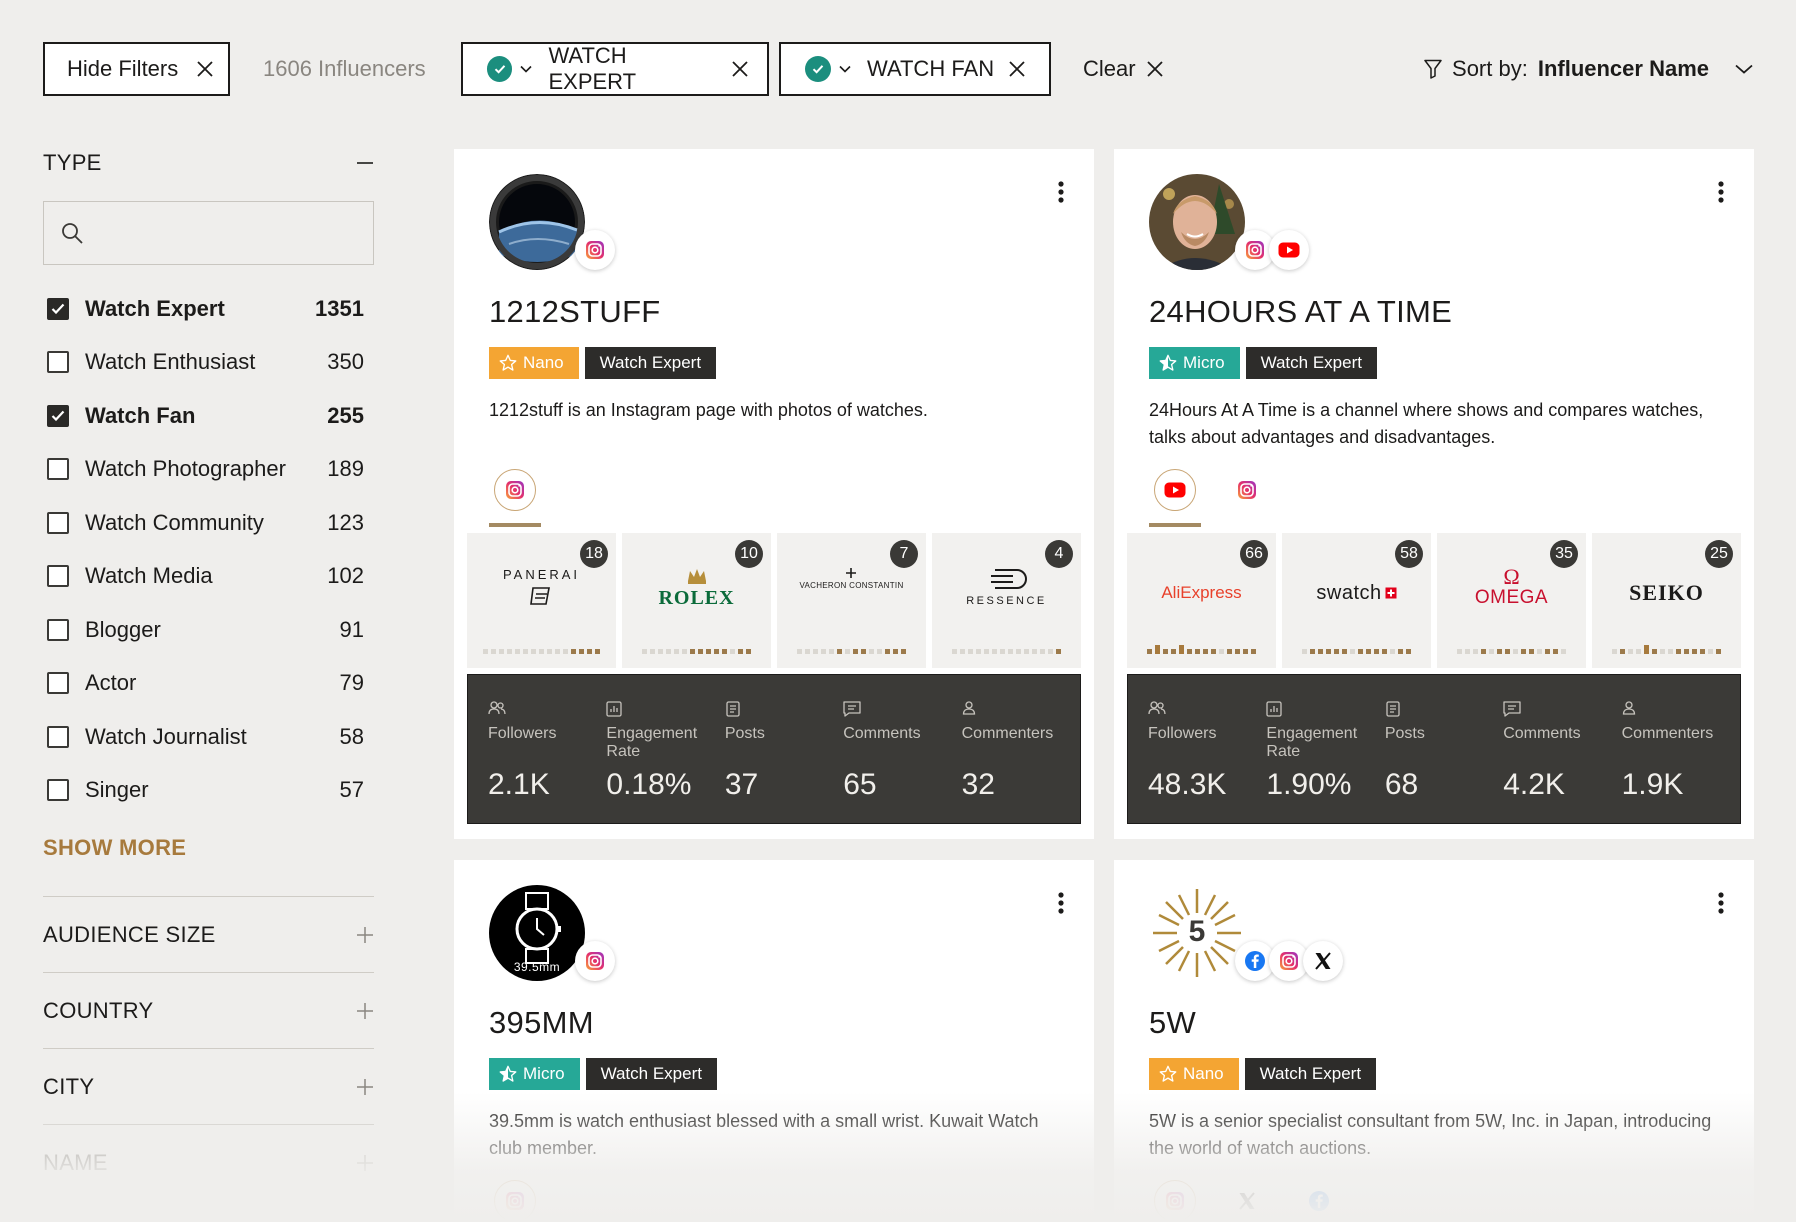  What do you see at coordinates (208, 163) in the screenshot?
I see `type-section-header: TYPE` at bounding box center [208, 163].